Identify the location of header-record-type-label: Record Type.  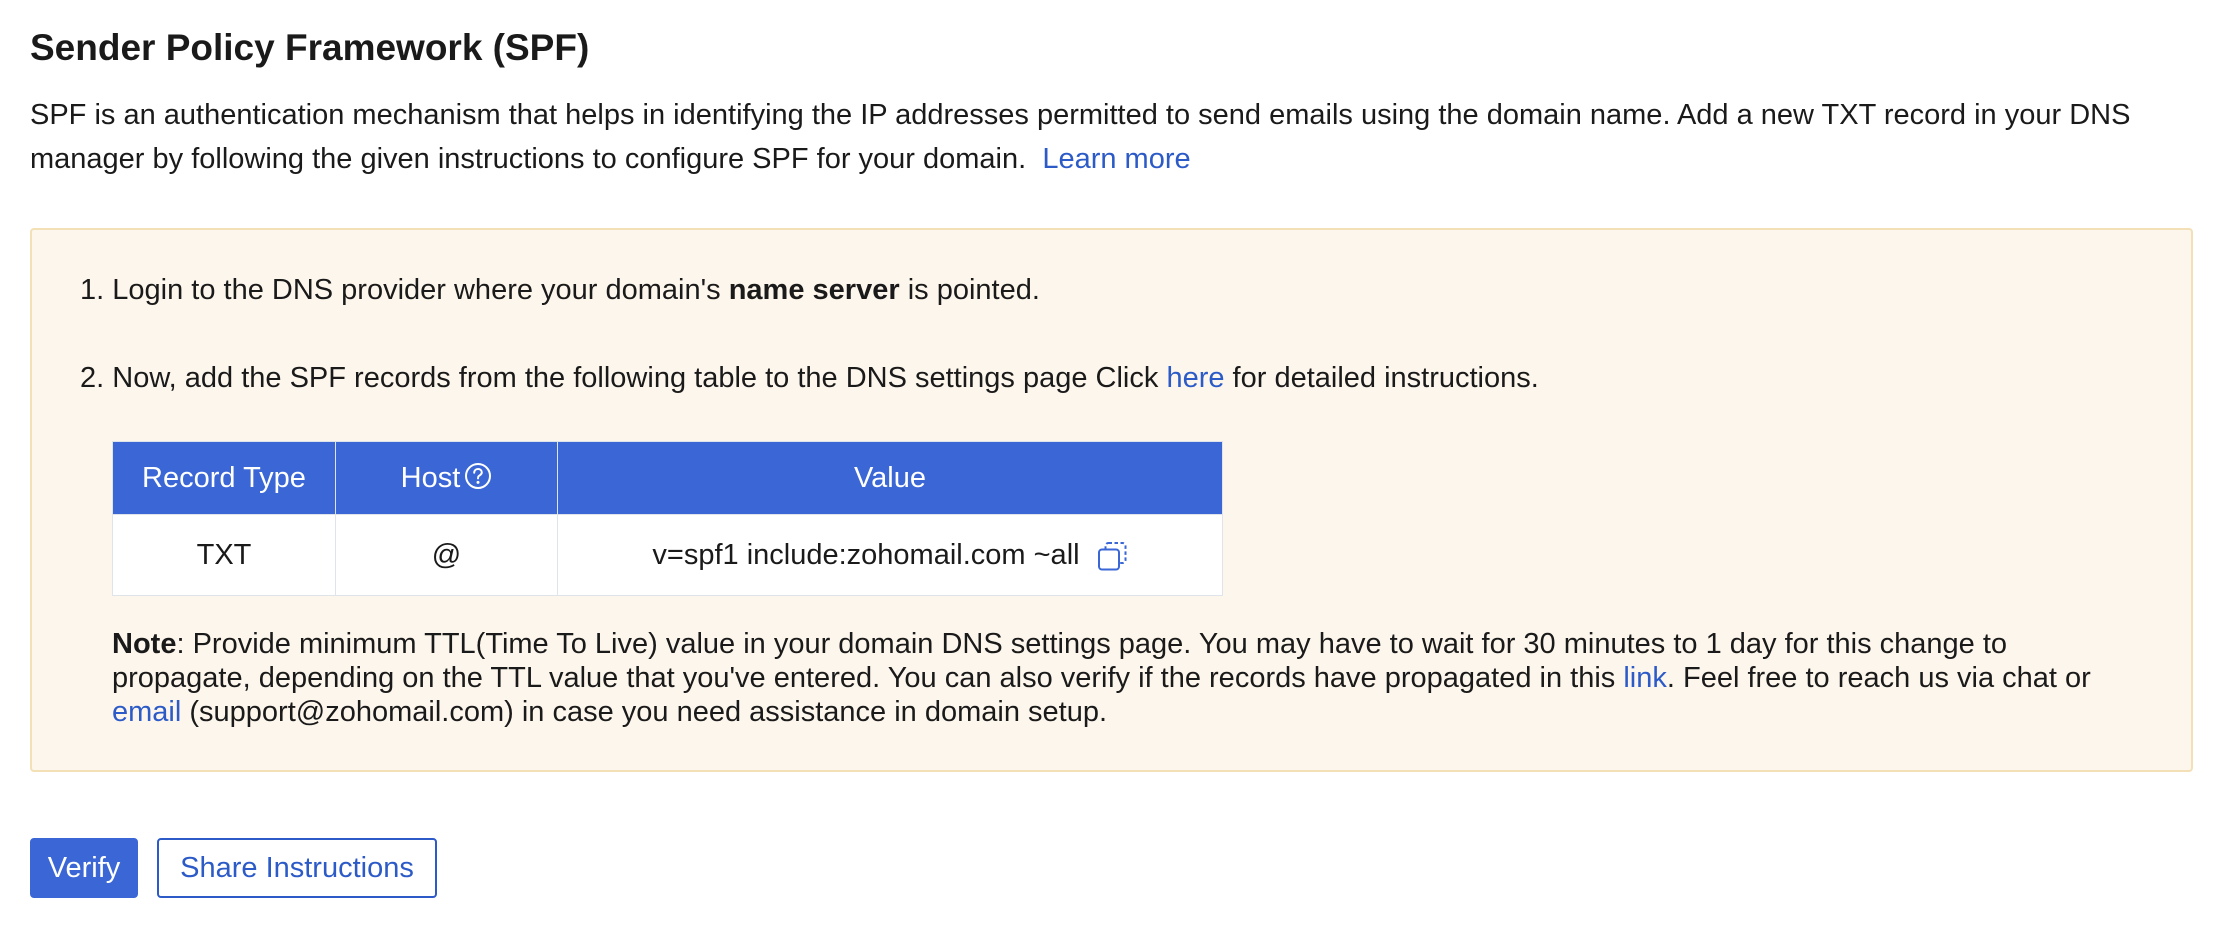
(224, 477).